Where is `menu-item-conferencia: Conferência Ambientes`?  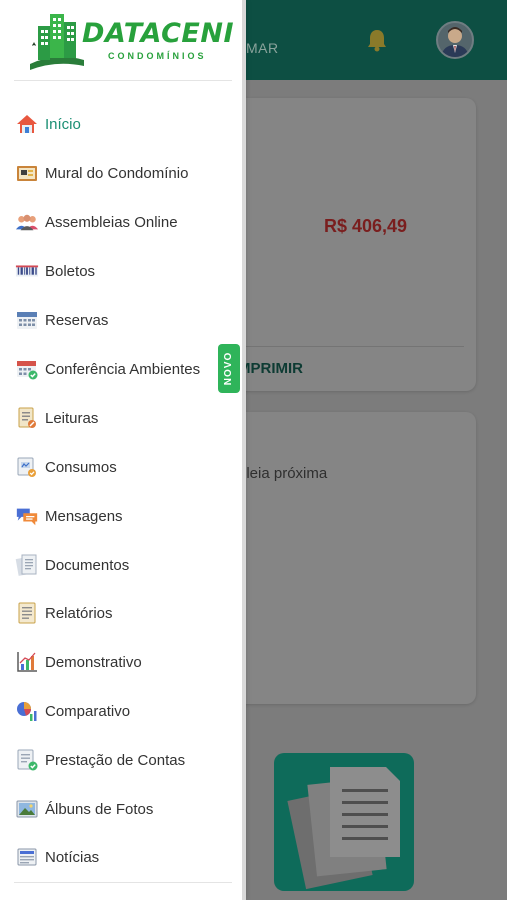 menu-item-conferencia: Conferência Ambientes is located at coordinates (121, 369).